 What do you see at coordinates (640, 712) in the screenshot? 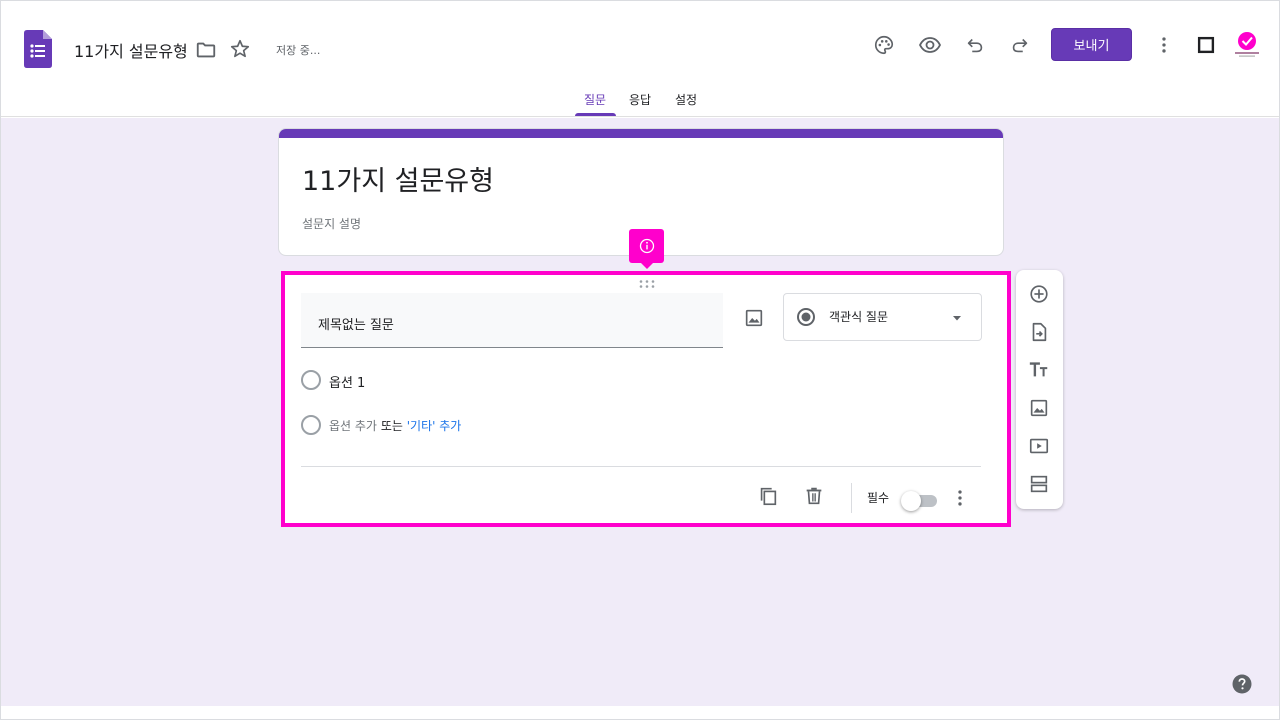
I see `bottom-strip` at bounding box center [640, 712].